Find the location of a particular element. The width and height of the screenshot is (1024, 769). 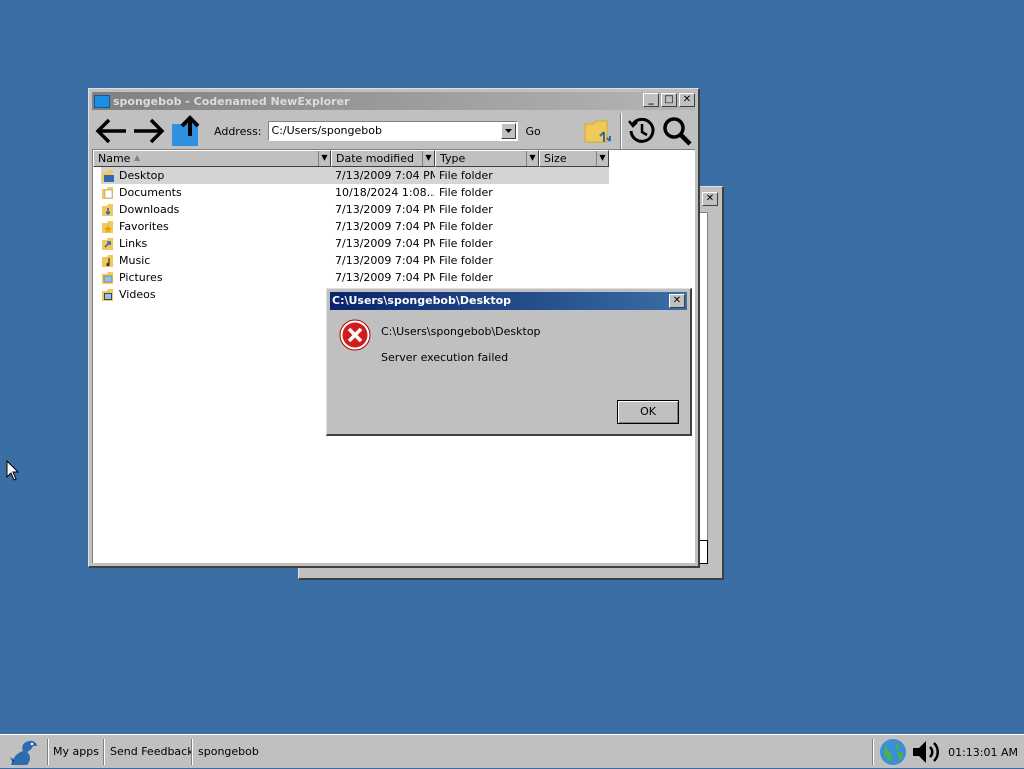

file-row: Pictures 7/13/2009 7:04 PM File folder is located at coordinates (394, 277).